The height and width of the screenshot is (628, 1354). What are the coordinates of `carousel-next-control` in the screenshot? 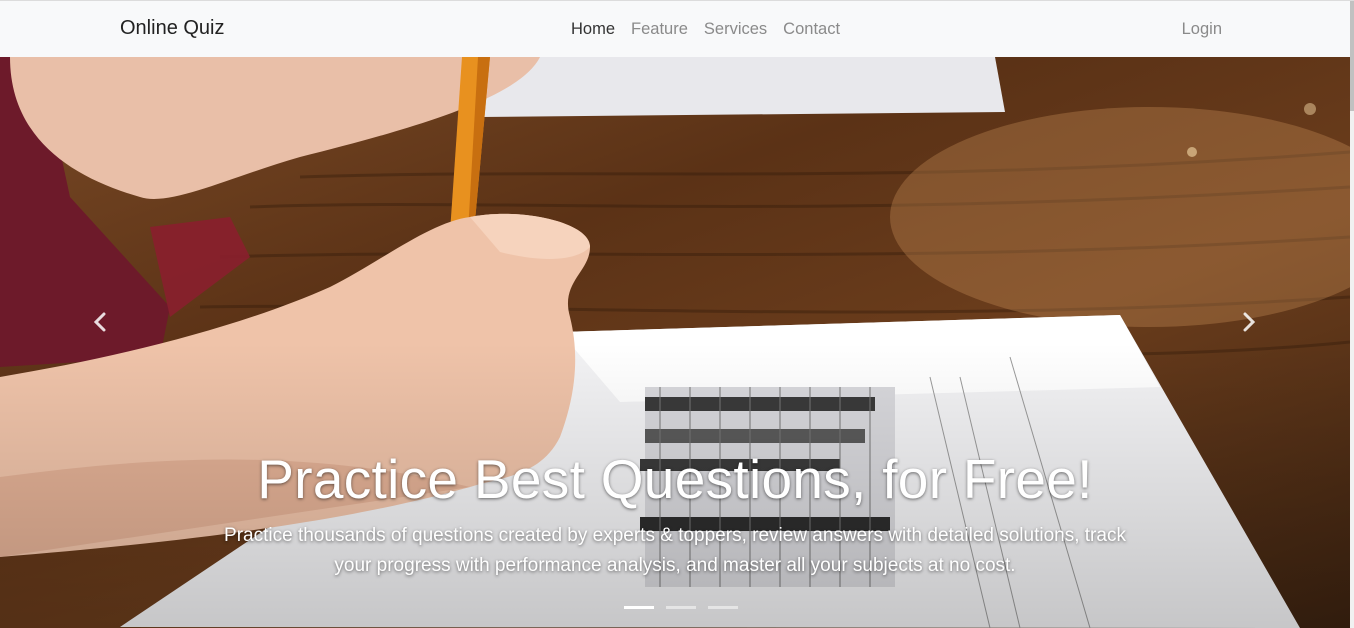 It's located at (1248, 322).